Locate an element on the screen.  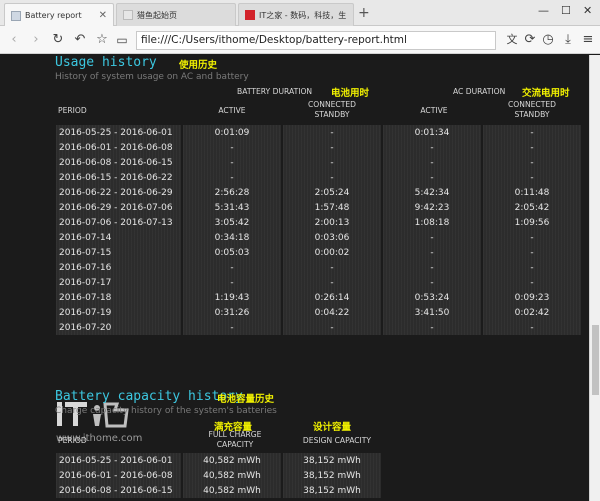
table-row: 2016-07-20- - - - is located at coordinates (318, 327).